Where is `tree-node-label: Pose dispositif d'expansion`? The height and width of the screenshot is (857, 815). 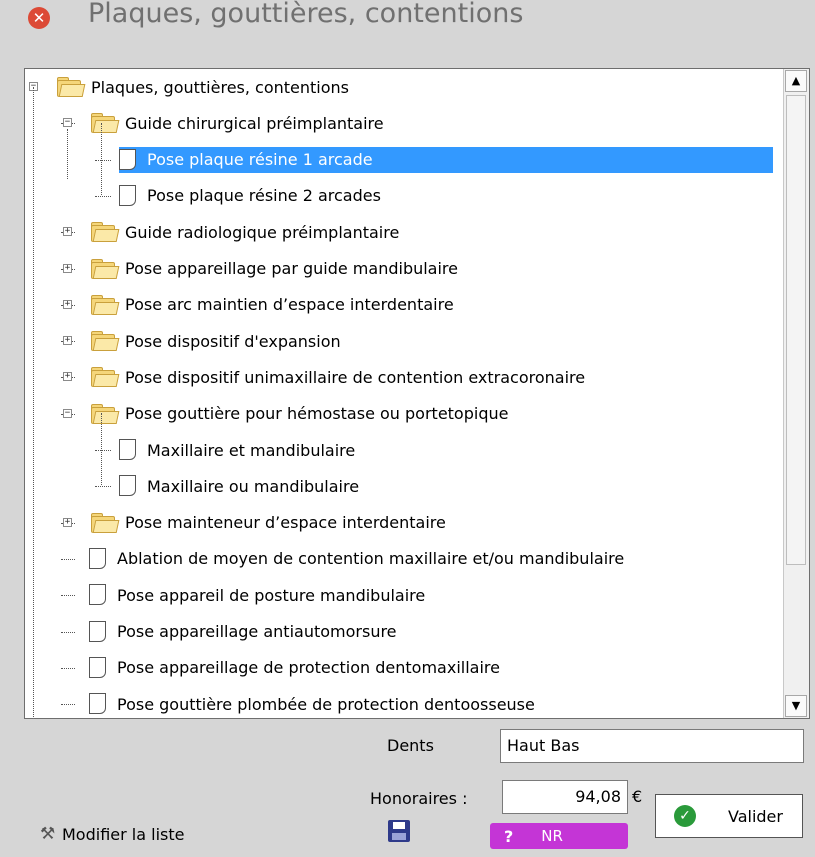 tree-node-label: Pose dispositif d'expansion is located at coordinates (233, 341).